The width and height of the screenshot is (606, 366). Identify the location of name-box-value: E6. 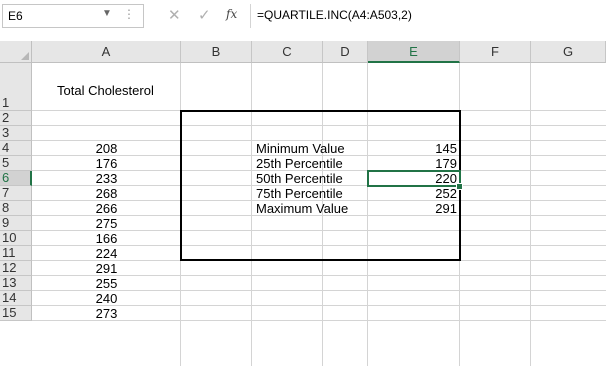
(15, 16).